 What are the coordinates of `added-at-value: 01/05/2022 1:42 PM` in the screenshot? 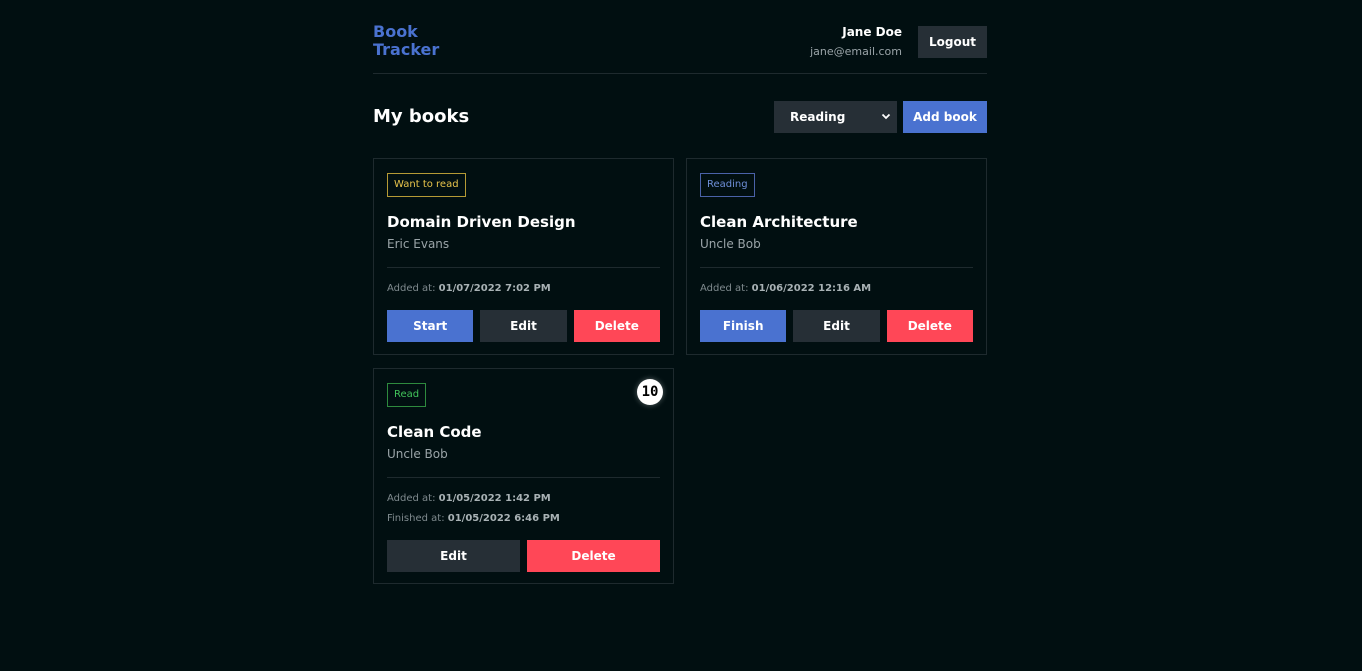 It's located at (494, 498).